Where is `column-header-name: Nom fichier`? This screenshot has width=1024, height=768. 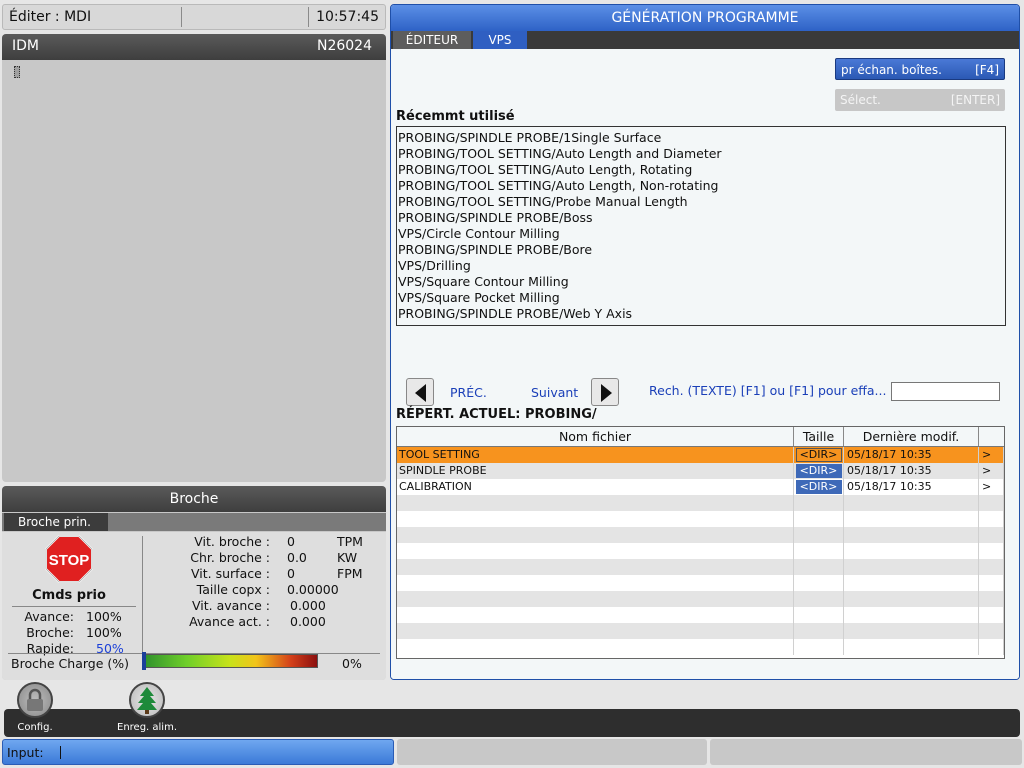 column-header-name: Nom fichier is located at coordinates (595, 436).